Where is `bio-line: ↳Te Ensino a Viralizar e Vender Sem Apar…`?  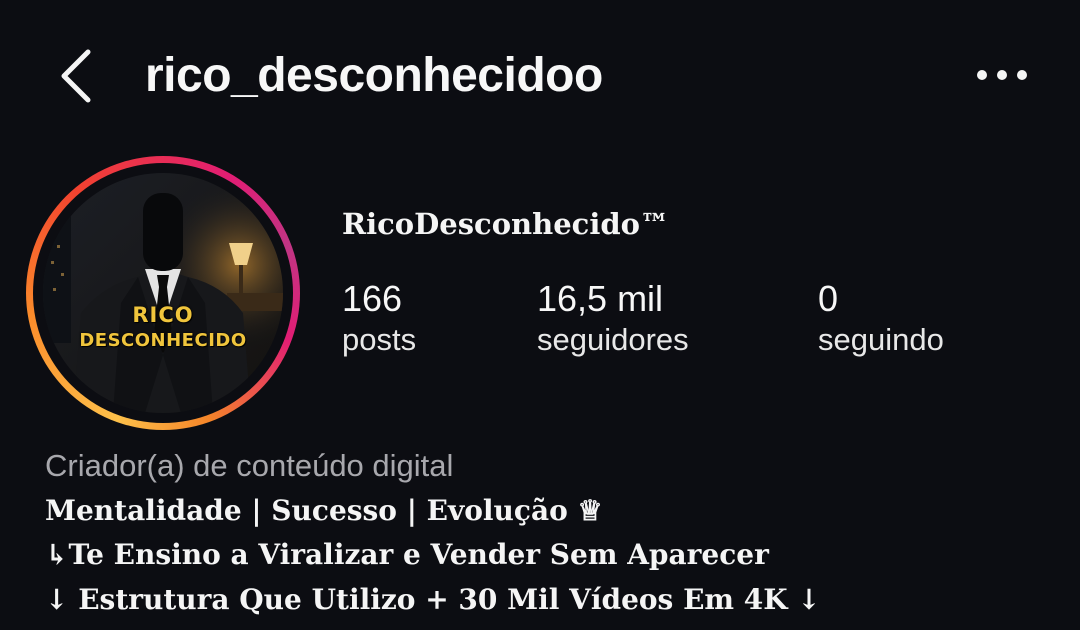 bio-line: ↳Te Ensino a Viralizar e Vender Sem Apar… is located at coordinates (407, 554).